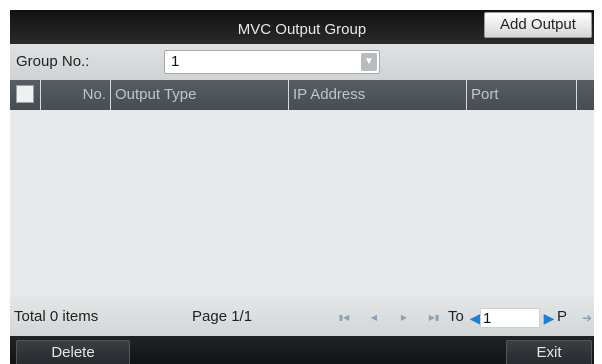 This screenshot has height=364, width=602. What do you see at coordinates (302, 27) in the screenshot?
I see `title-bar: MVC Output Group Add Output` at bounding box center [302, 27].